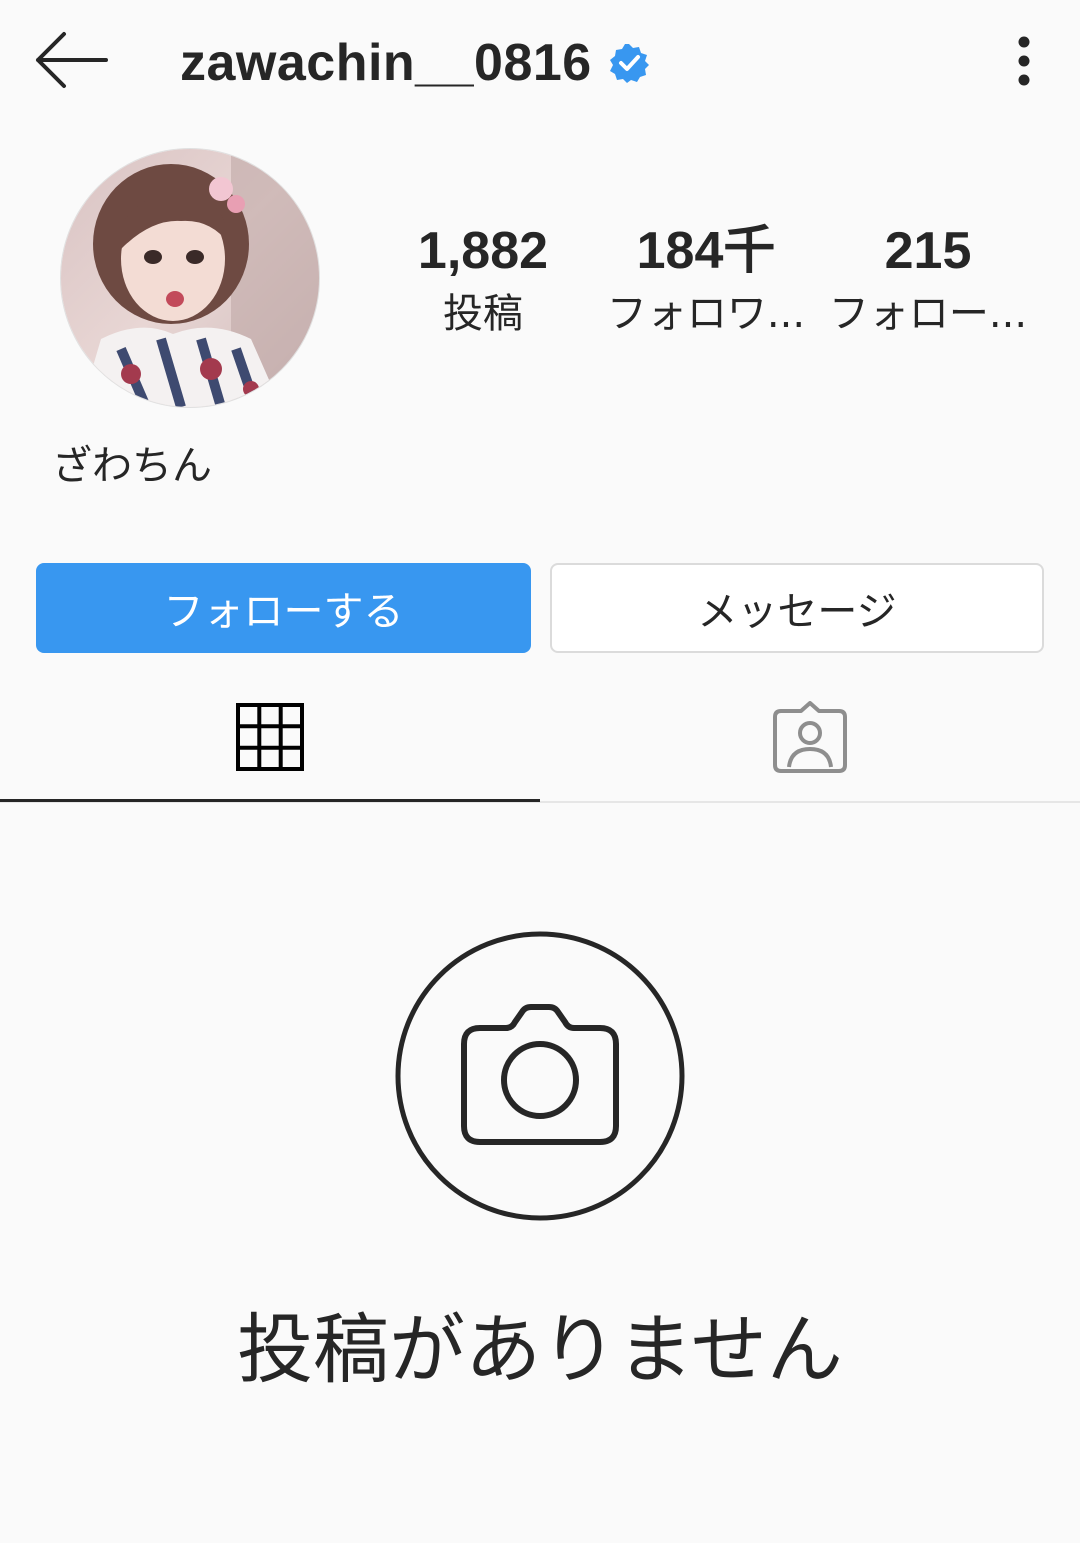 Image resolution: width=1080 pixels, height=1543 pixels. What do you see at coordinates (706, 251) in the screenshot?
I see `followers-count: 184千` at bounding box center [706, 251].